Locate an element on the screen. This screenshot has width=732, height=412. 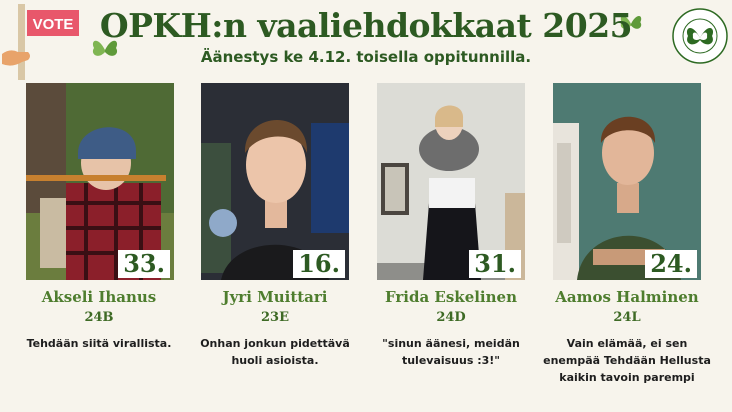
page-subtitle: Äänestys ke 4.12. toisella oppitunnilla. is located at coordinates (366, 57).